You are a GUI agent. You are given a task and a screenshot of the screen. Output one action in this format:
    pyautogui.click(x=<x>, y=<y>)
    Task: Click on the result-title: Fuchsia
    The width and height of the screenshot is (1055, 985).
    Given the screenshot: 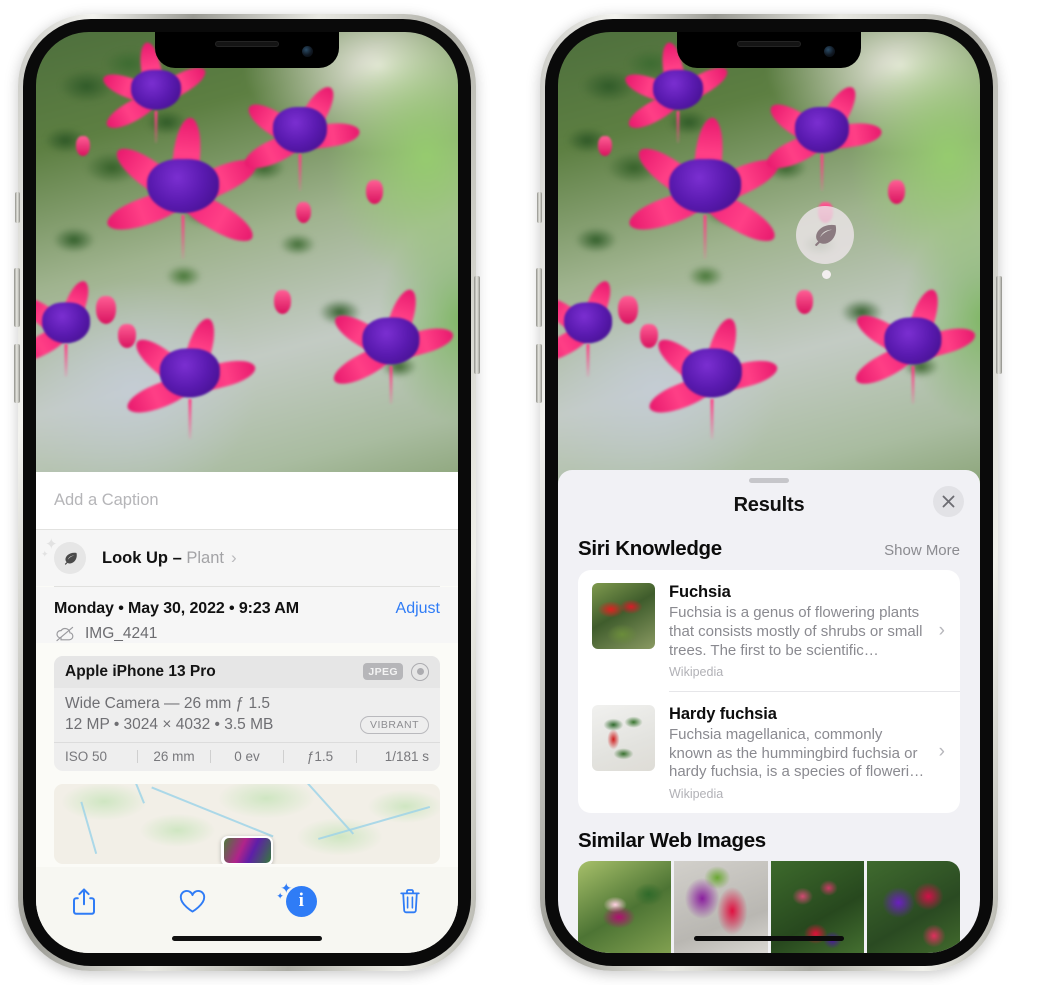 What is the action you would take?
    pyautogui.click(x=700, y=592)
    